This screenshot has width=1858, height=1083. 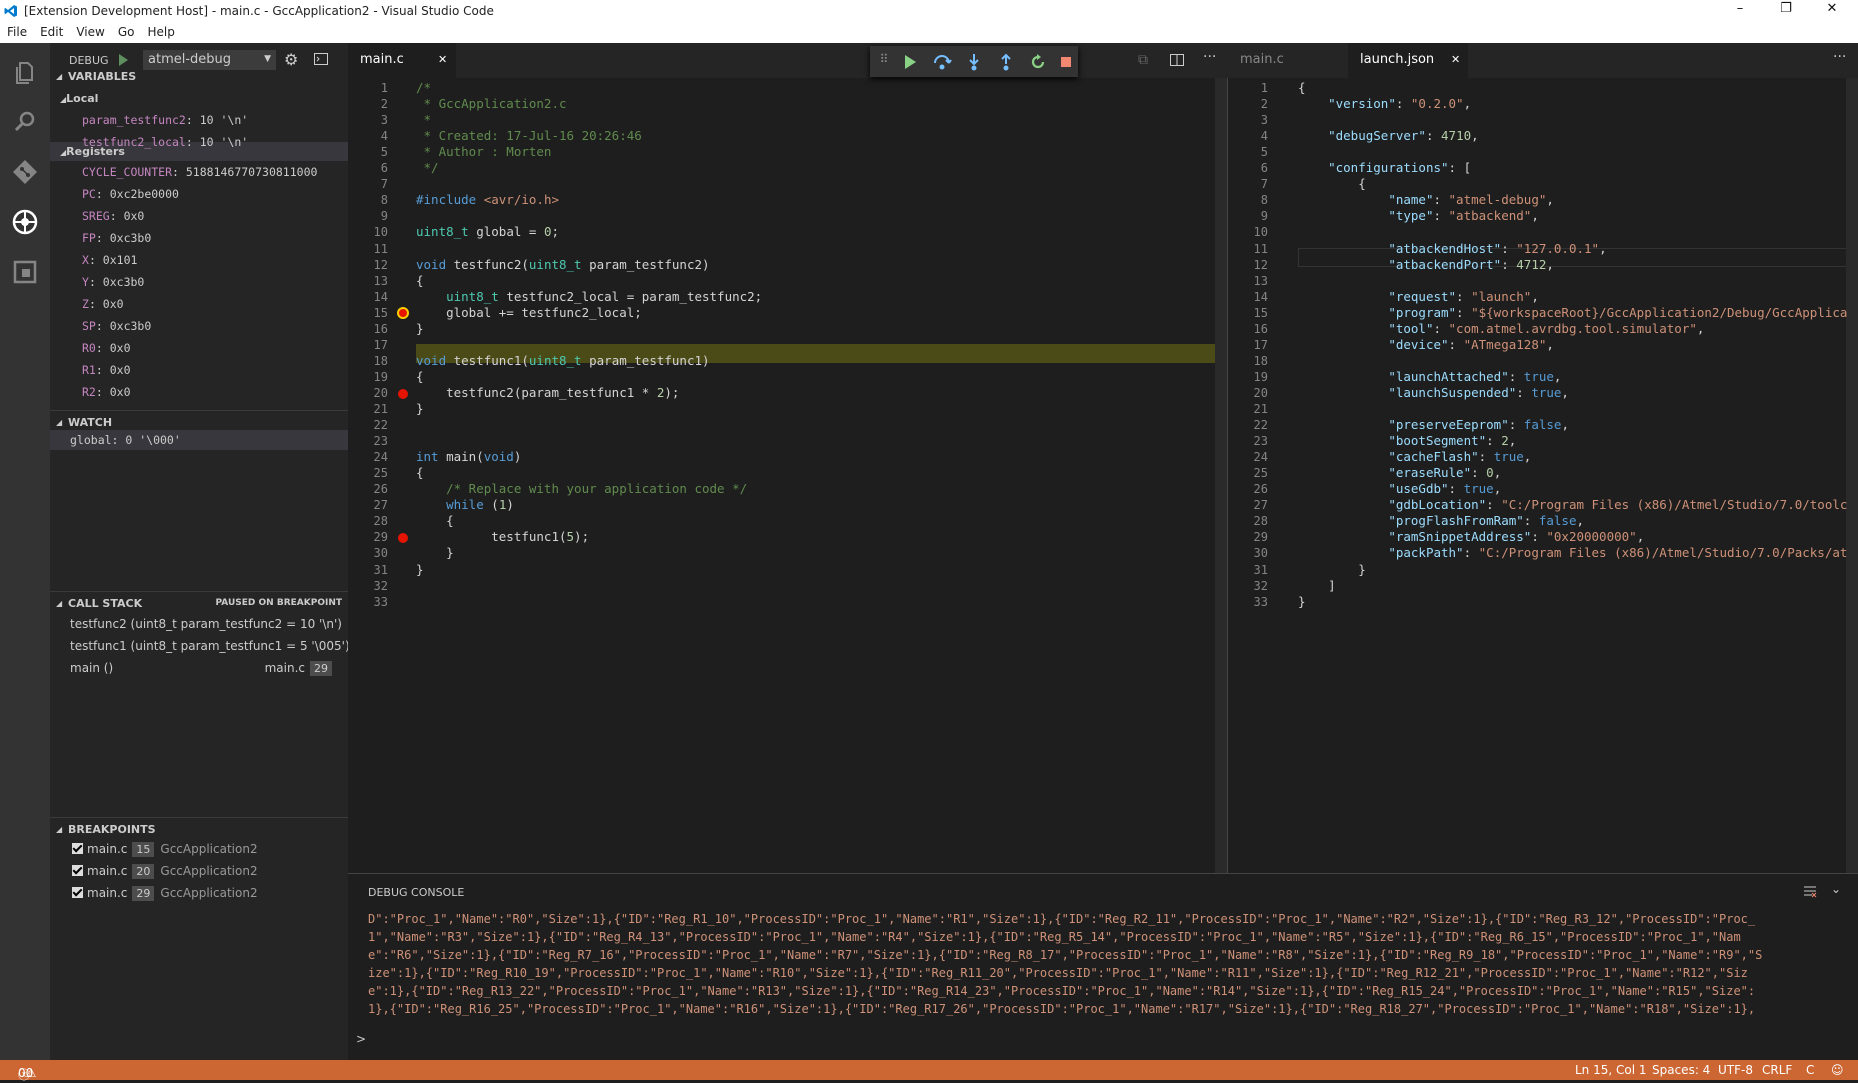 What do you see at coordinates (1264, 136) in the screenshot?
I see `line-number: 4` at bounding box center [1264, 136].